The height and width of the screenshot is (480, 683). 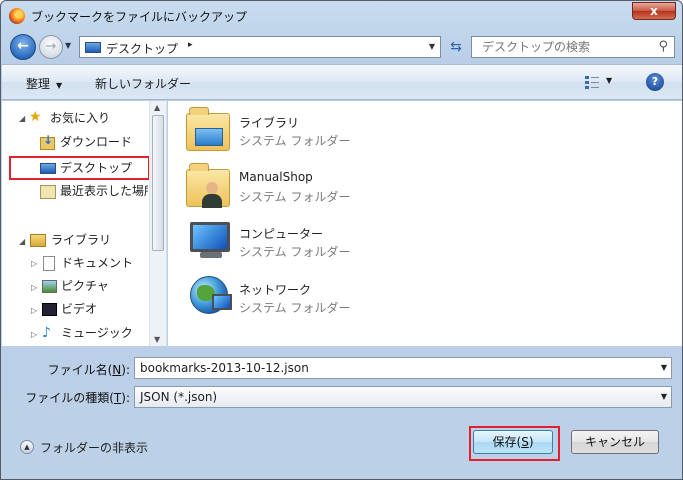 I want to click on search-icon: ⚲, so click(x=663, y=46).